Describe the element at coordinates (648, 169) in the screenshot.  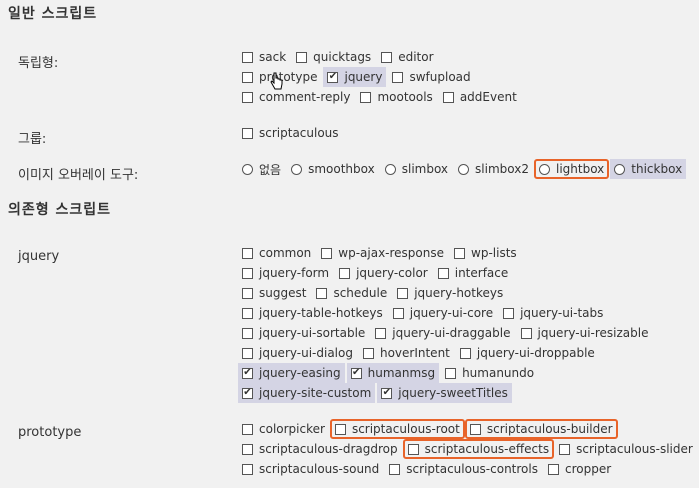
I see `option-thickbox: thickbox` at that location.